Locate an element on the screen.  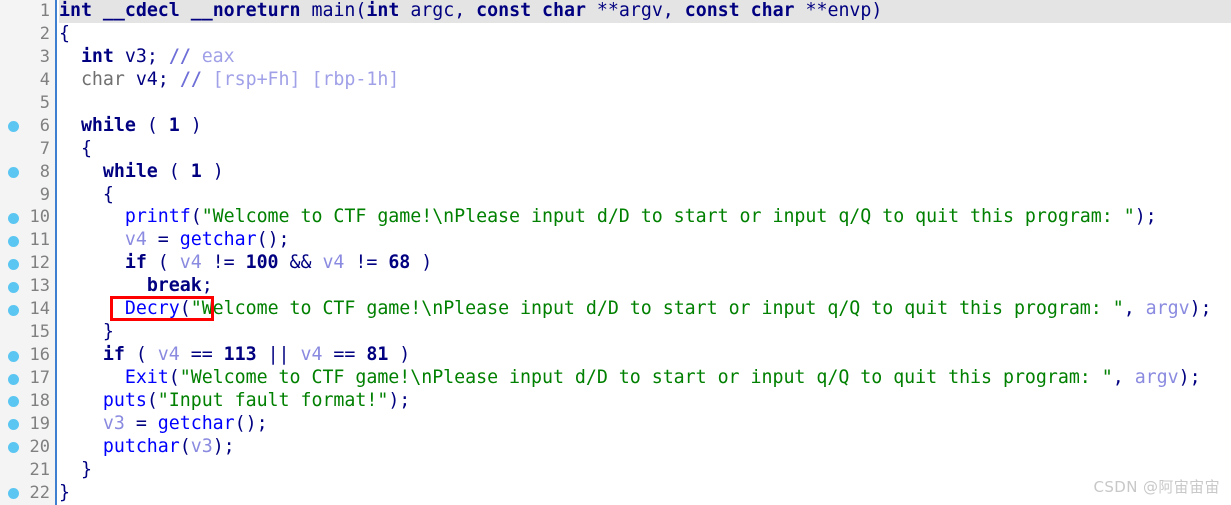
code-line is located at coordinates (645, 103).